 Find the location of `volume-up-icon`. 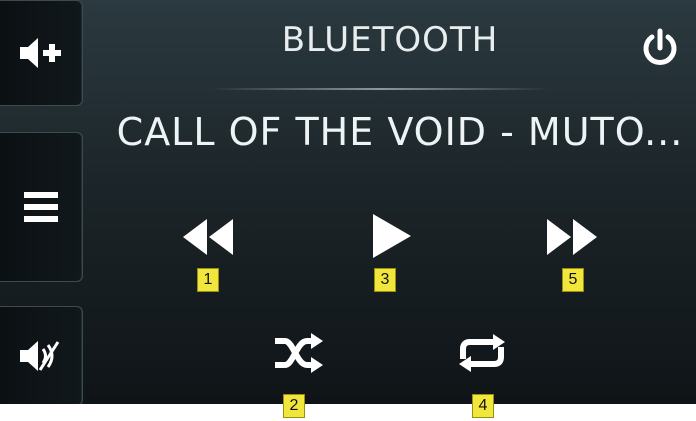

volume-up-icon is located at coordinates (40, 53).